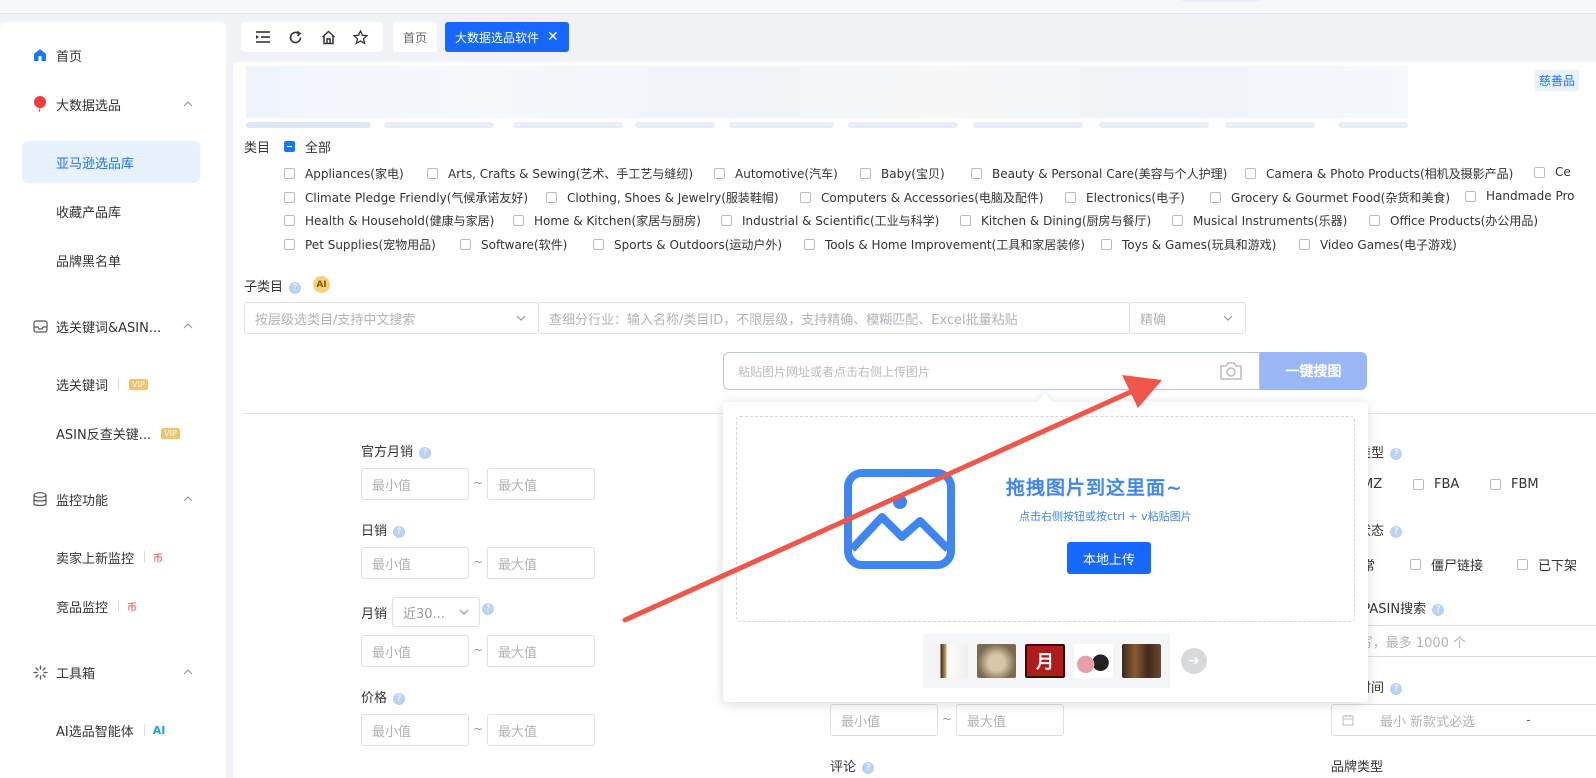 This screenshot has height=778, width=1596. Describe the element at coordinates (1330, 197) in the screenshot. I see `category-item: Grocery & Gourmet Food(杂货和美食)` at that location.